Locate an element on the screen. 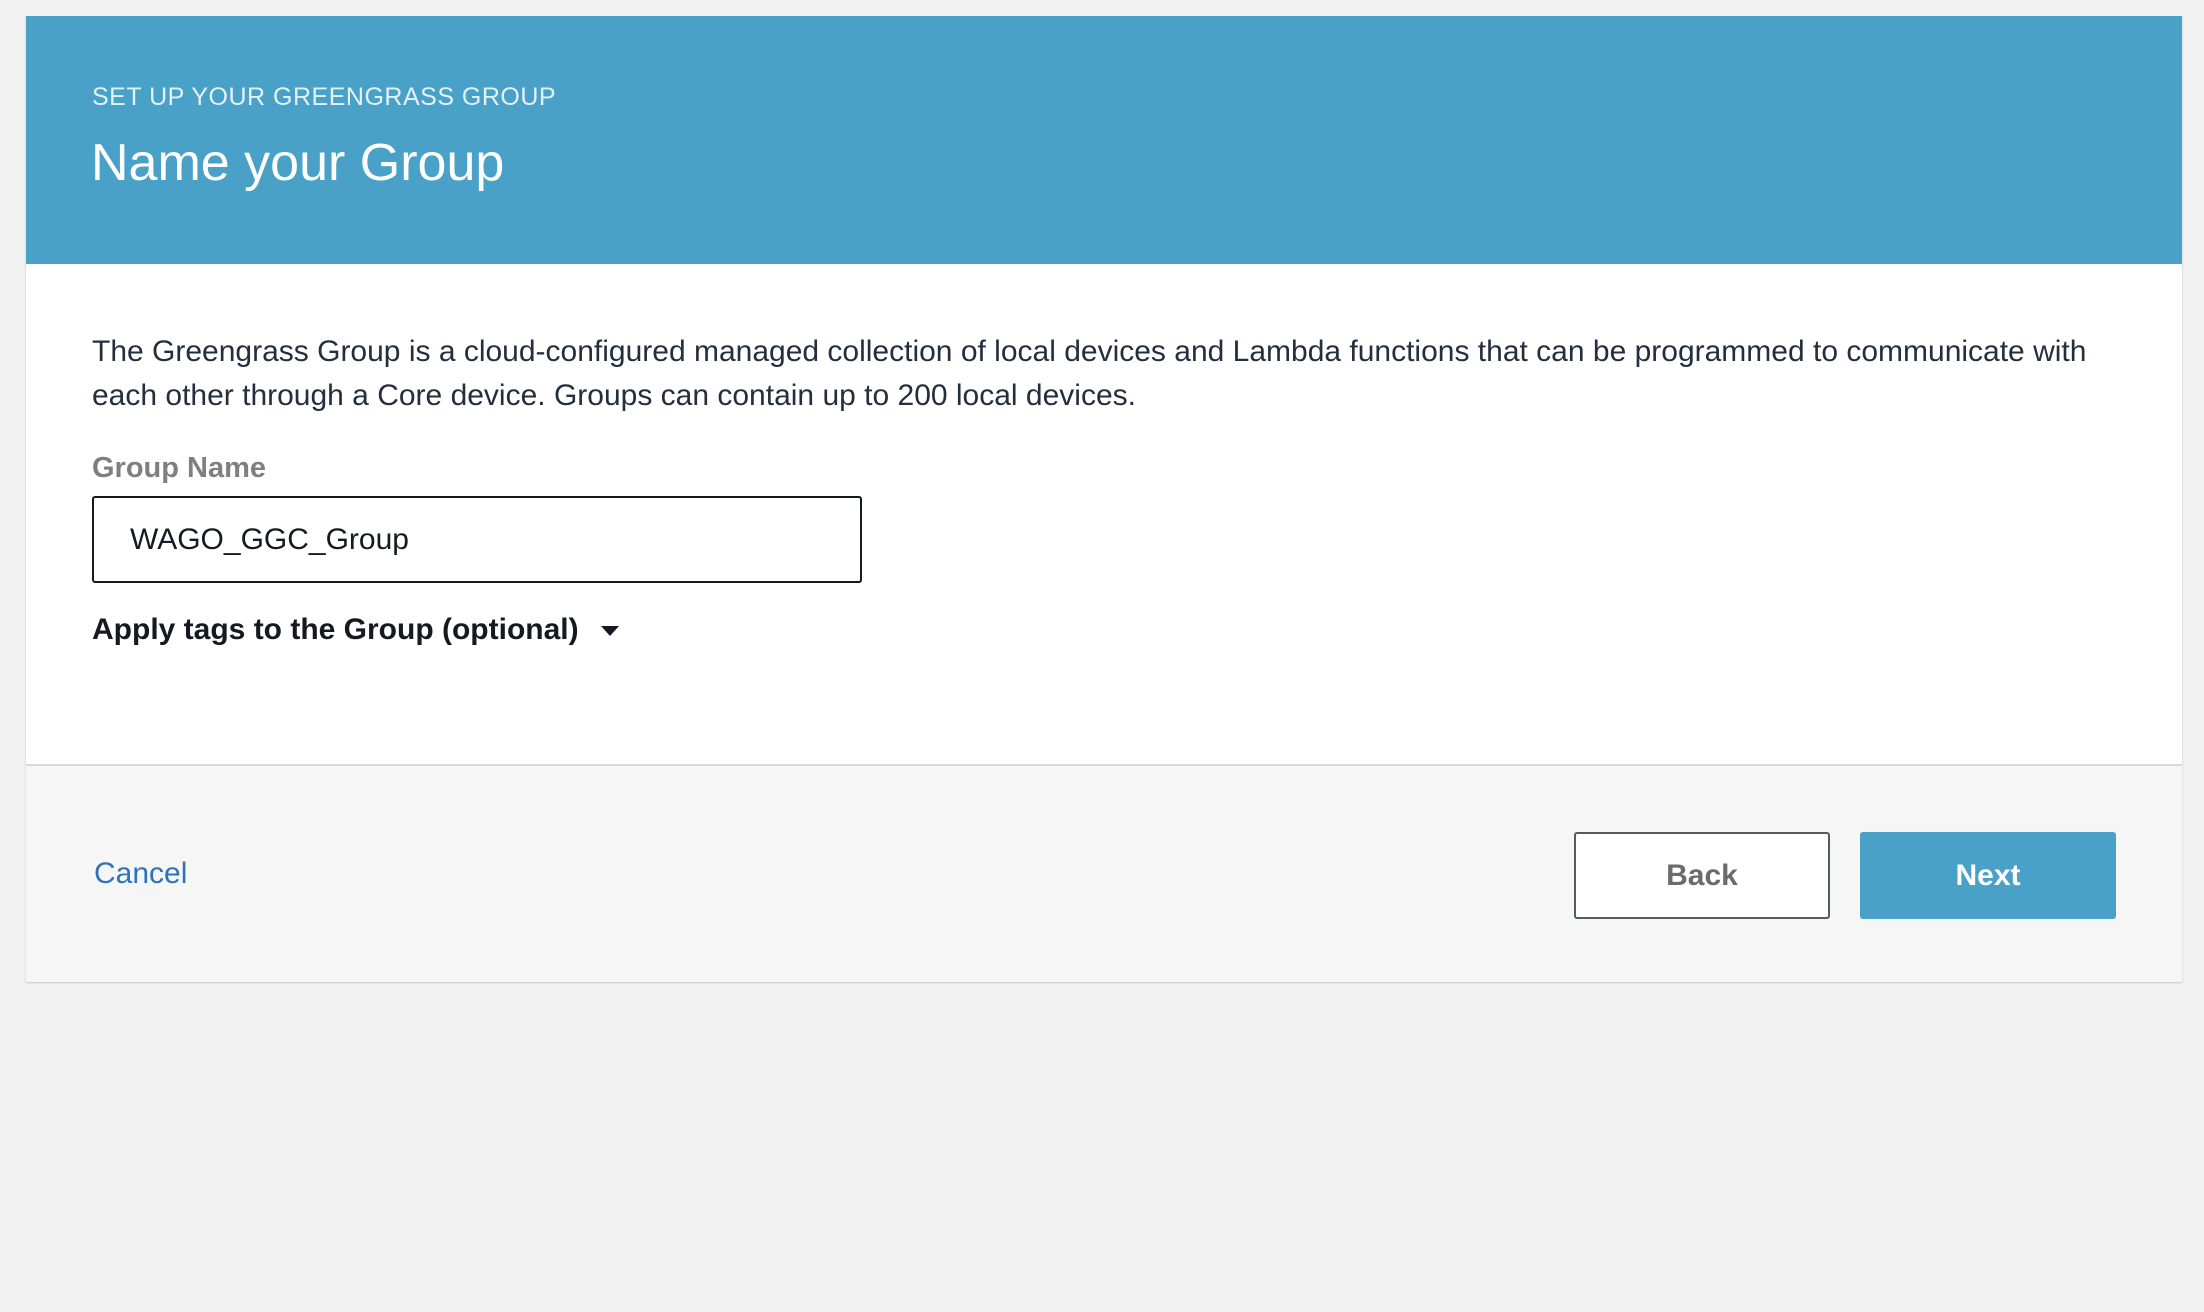 The height and width of the screenshot is (1312, 2204). cancel-link: Cancel is located at coordinates (140, 874).